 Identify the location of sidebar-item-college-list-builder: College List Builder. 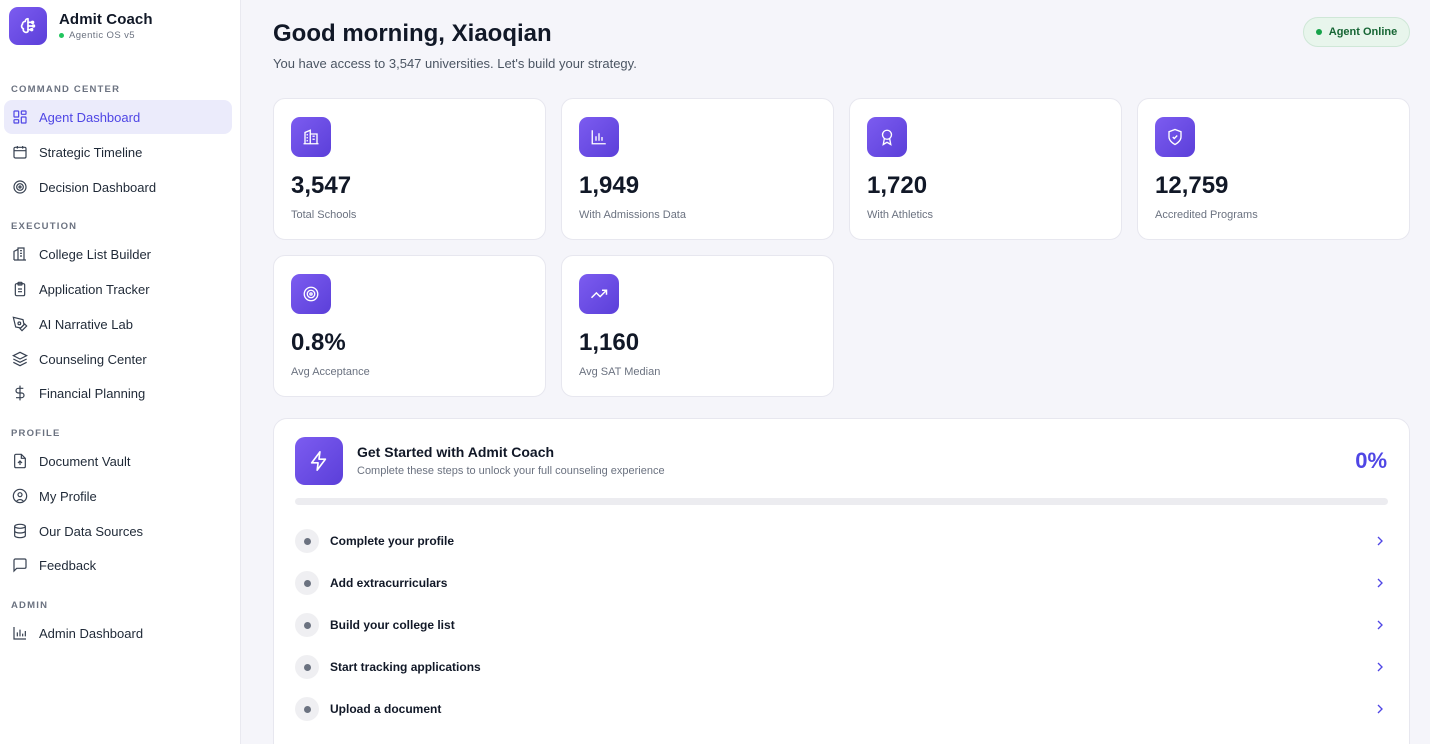
(118, 254).